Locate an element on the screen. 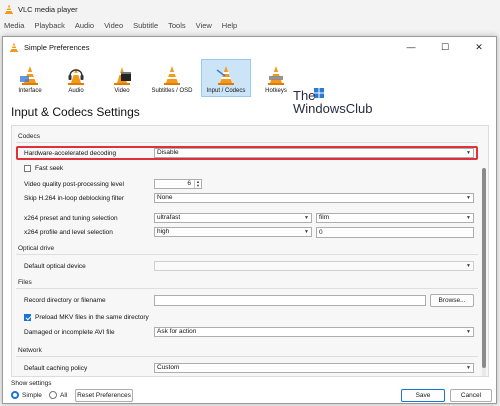 The width and height of the screenshot is (500, 406). record-field is located at coordinates (290, 300).